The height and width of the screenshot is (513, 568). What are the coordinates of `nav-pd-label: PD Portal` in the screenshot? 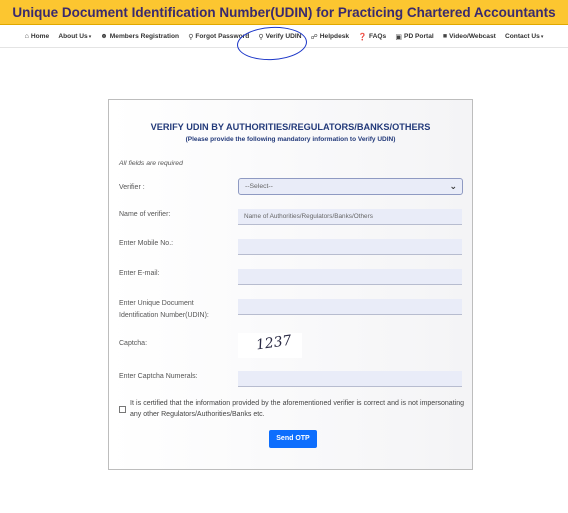 It's located at (419, 36).